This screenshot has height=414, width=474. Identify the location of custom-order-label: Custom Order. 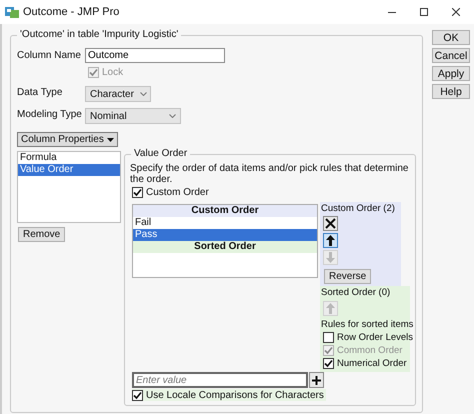
(177, 192).